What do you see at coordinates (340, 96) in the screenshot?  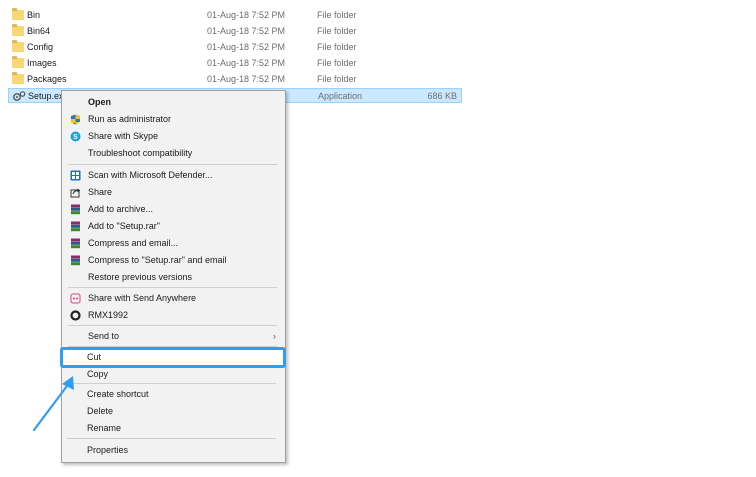 I see `file-type: Application` at bounding box center [340, 96].